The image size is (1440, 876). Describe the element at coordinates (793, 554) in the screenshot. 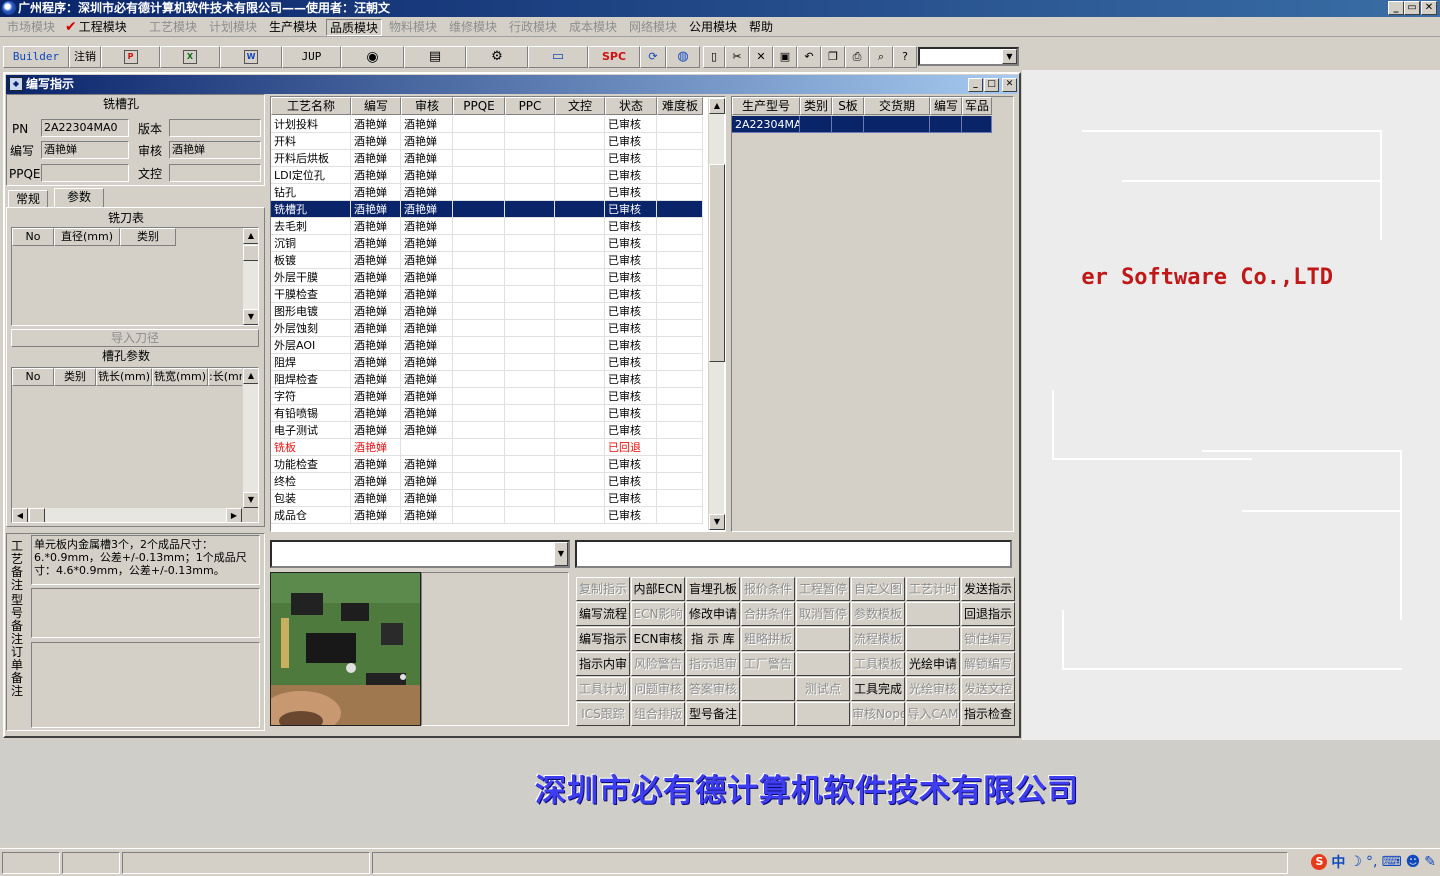

I see `comment-input` at that location.